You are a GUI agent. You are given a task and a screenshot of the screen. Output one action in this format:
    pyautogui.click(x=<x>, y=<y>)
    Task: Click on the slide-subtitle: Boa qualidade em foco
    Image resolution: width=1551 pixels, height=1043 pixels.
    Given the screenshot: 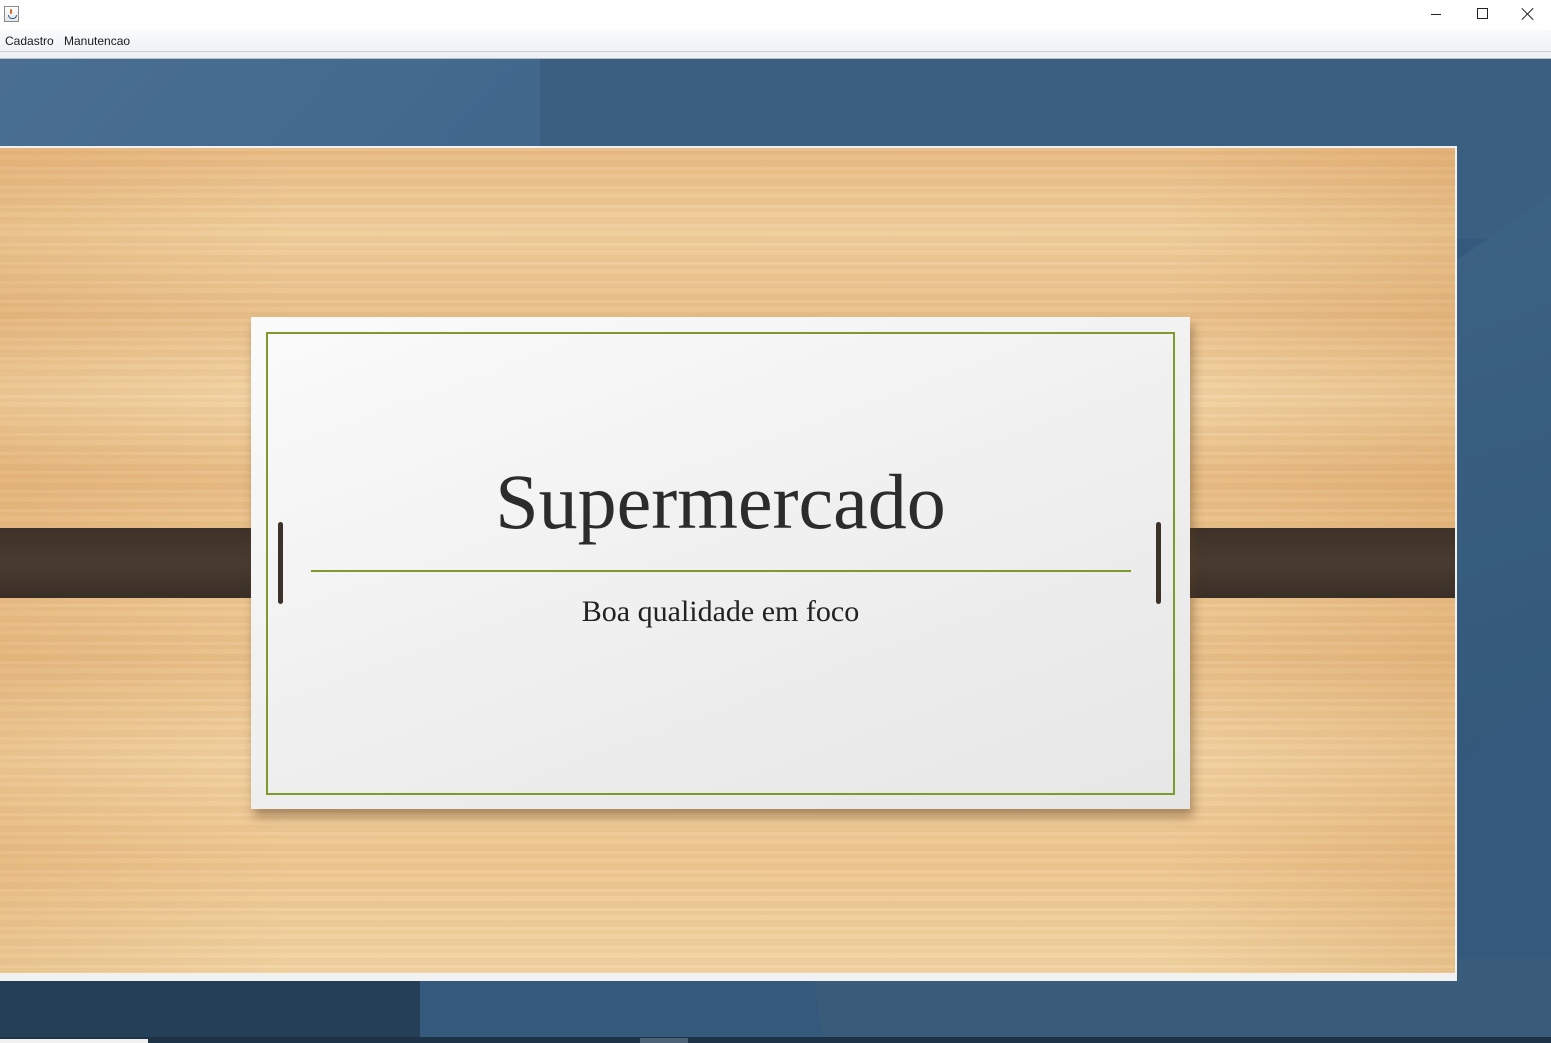 What is the action you would take?
    pyautogui.click(x=720, y=611)
    